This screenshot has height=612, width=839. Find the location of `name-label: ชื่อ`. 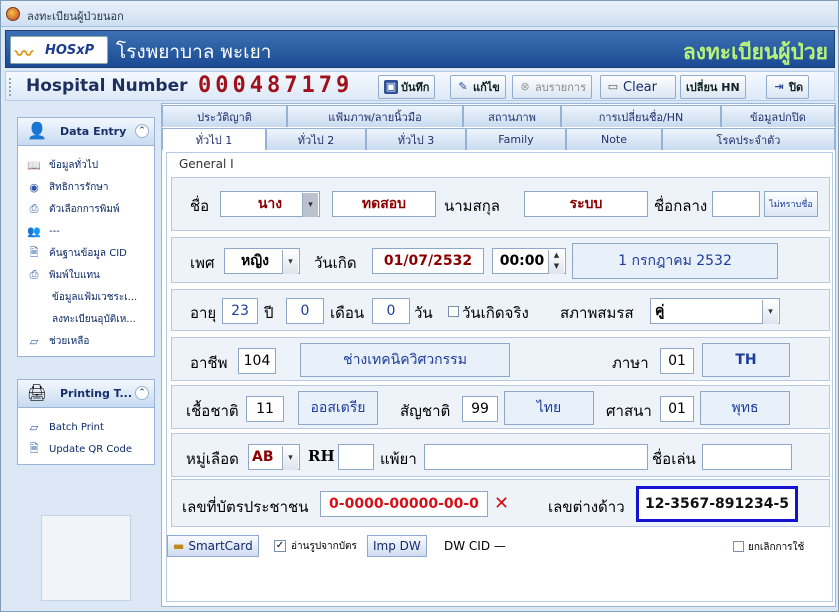

name-label: ชื่อ is located at coordinates (200, 206).